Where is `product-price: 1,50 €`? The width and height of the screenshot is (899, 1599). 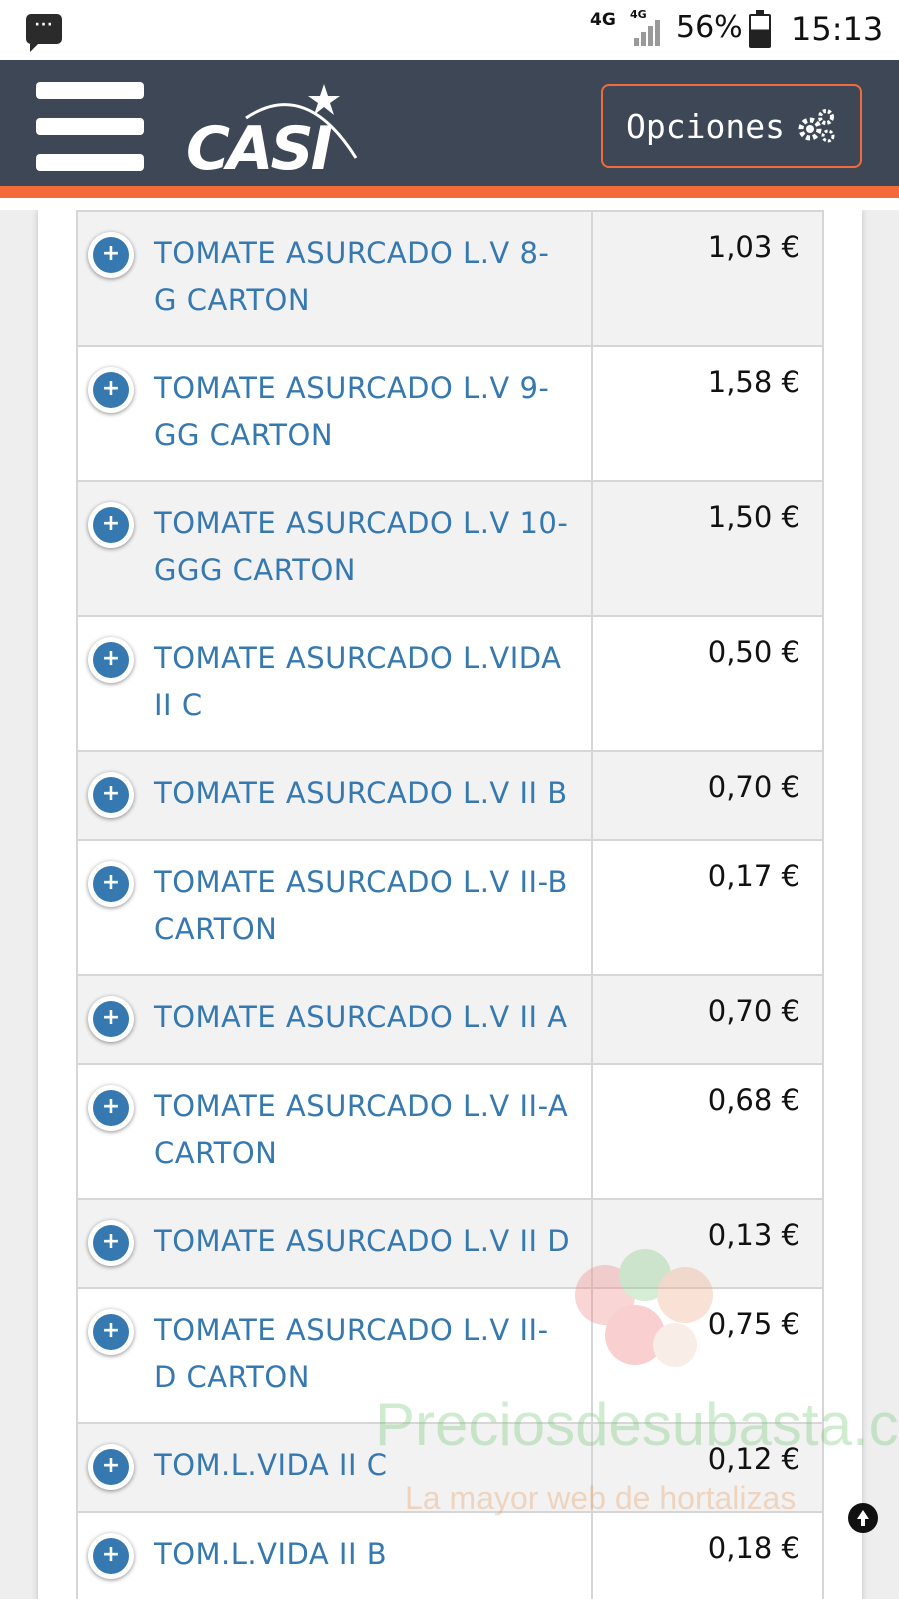
product-price: 1,50 € is located at coordinates (707, 548).